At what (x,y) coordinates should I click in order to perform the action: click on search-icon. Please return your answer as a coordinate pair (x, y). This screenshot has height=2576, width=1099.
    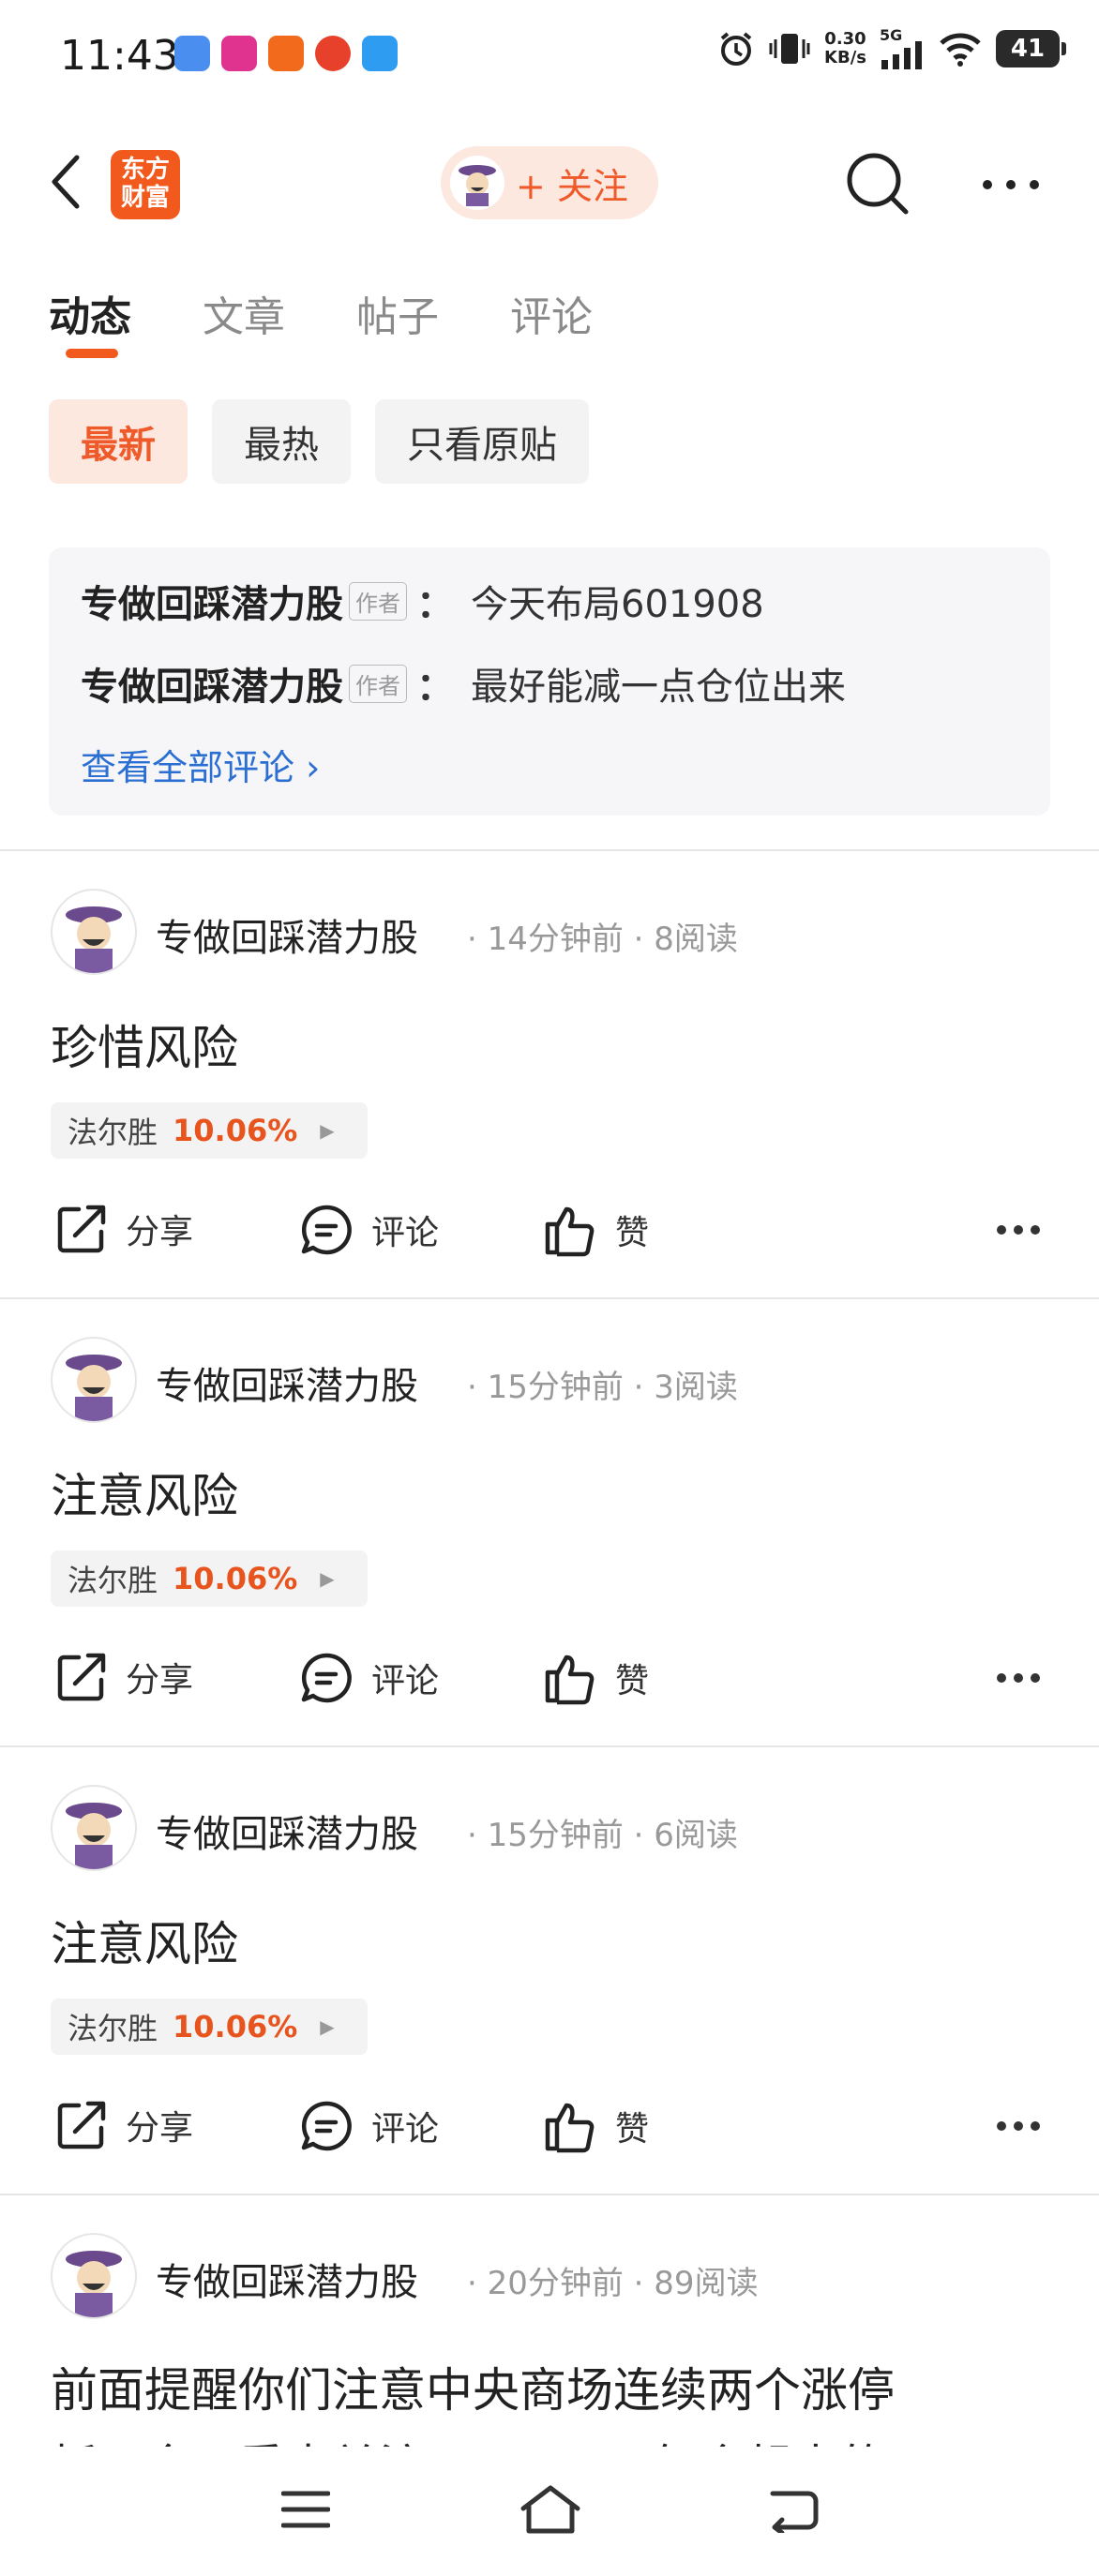
    Looking at the image, I should click on (877, 184).